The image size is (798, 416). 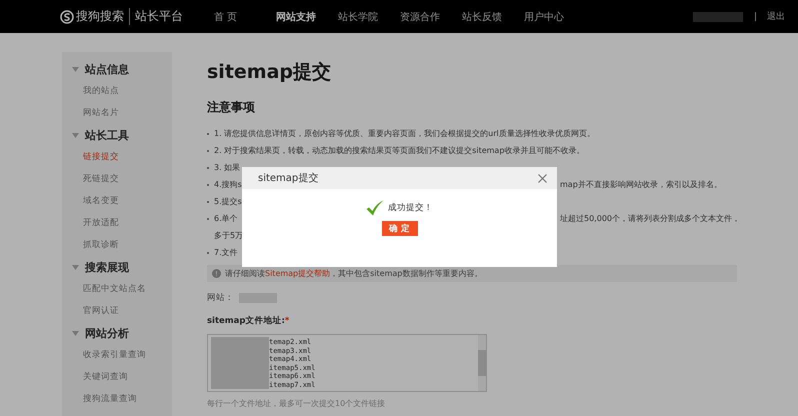 What do you see at coordinates (258, 298) in the screenshot?
I see `redacted-site` at bounding box center [258, 298].